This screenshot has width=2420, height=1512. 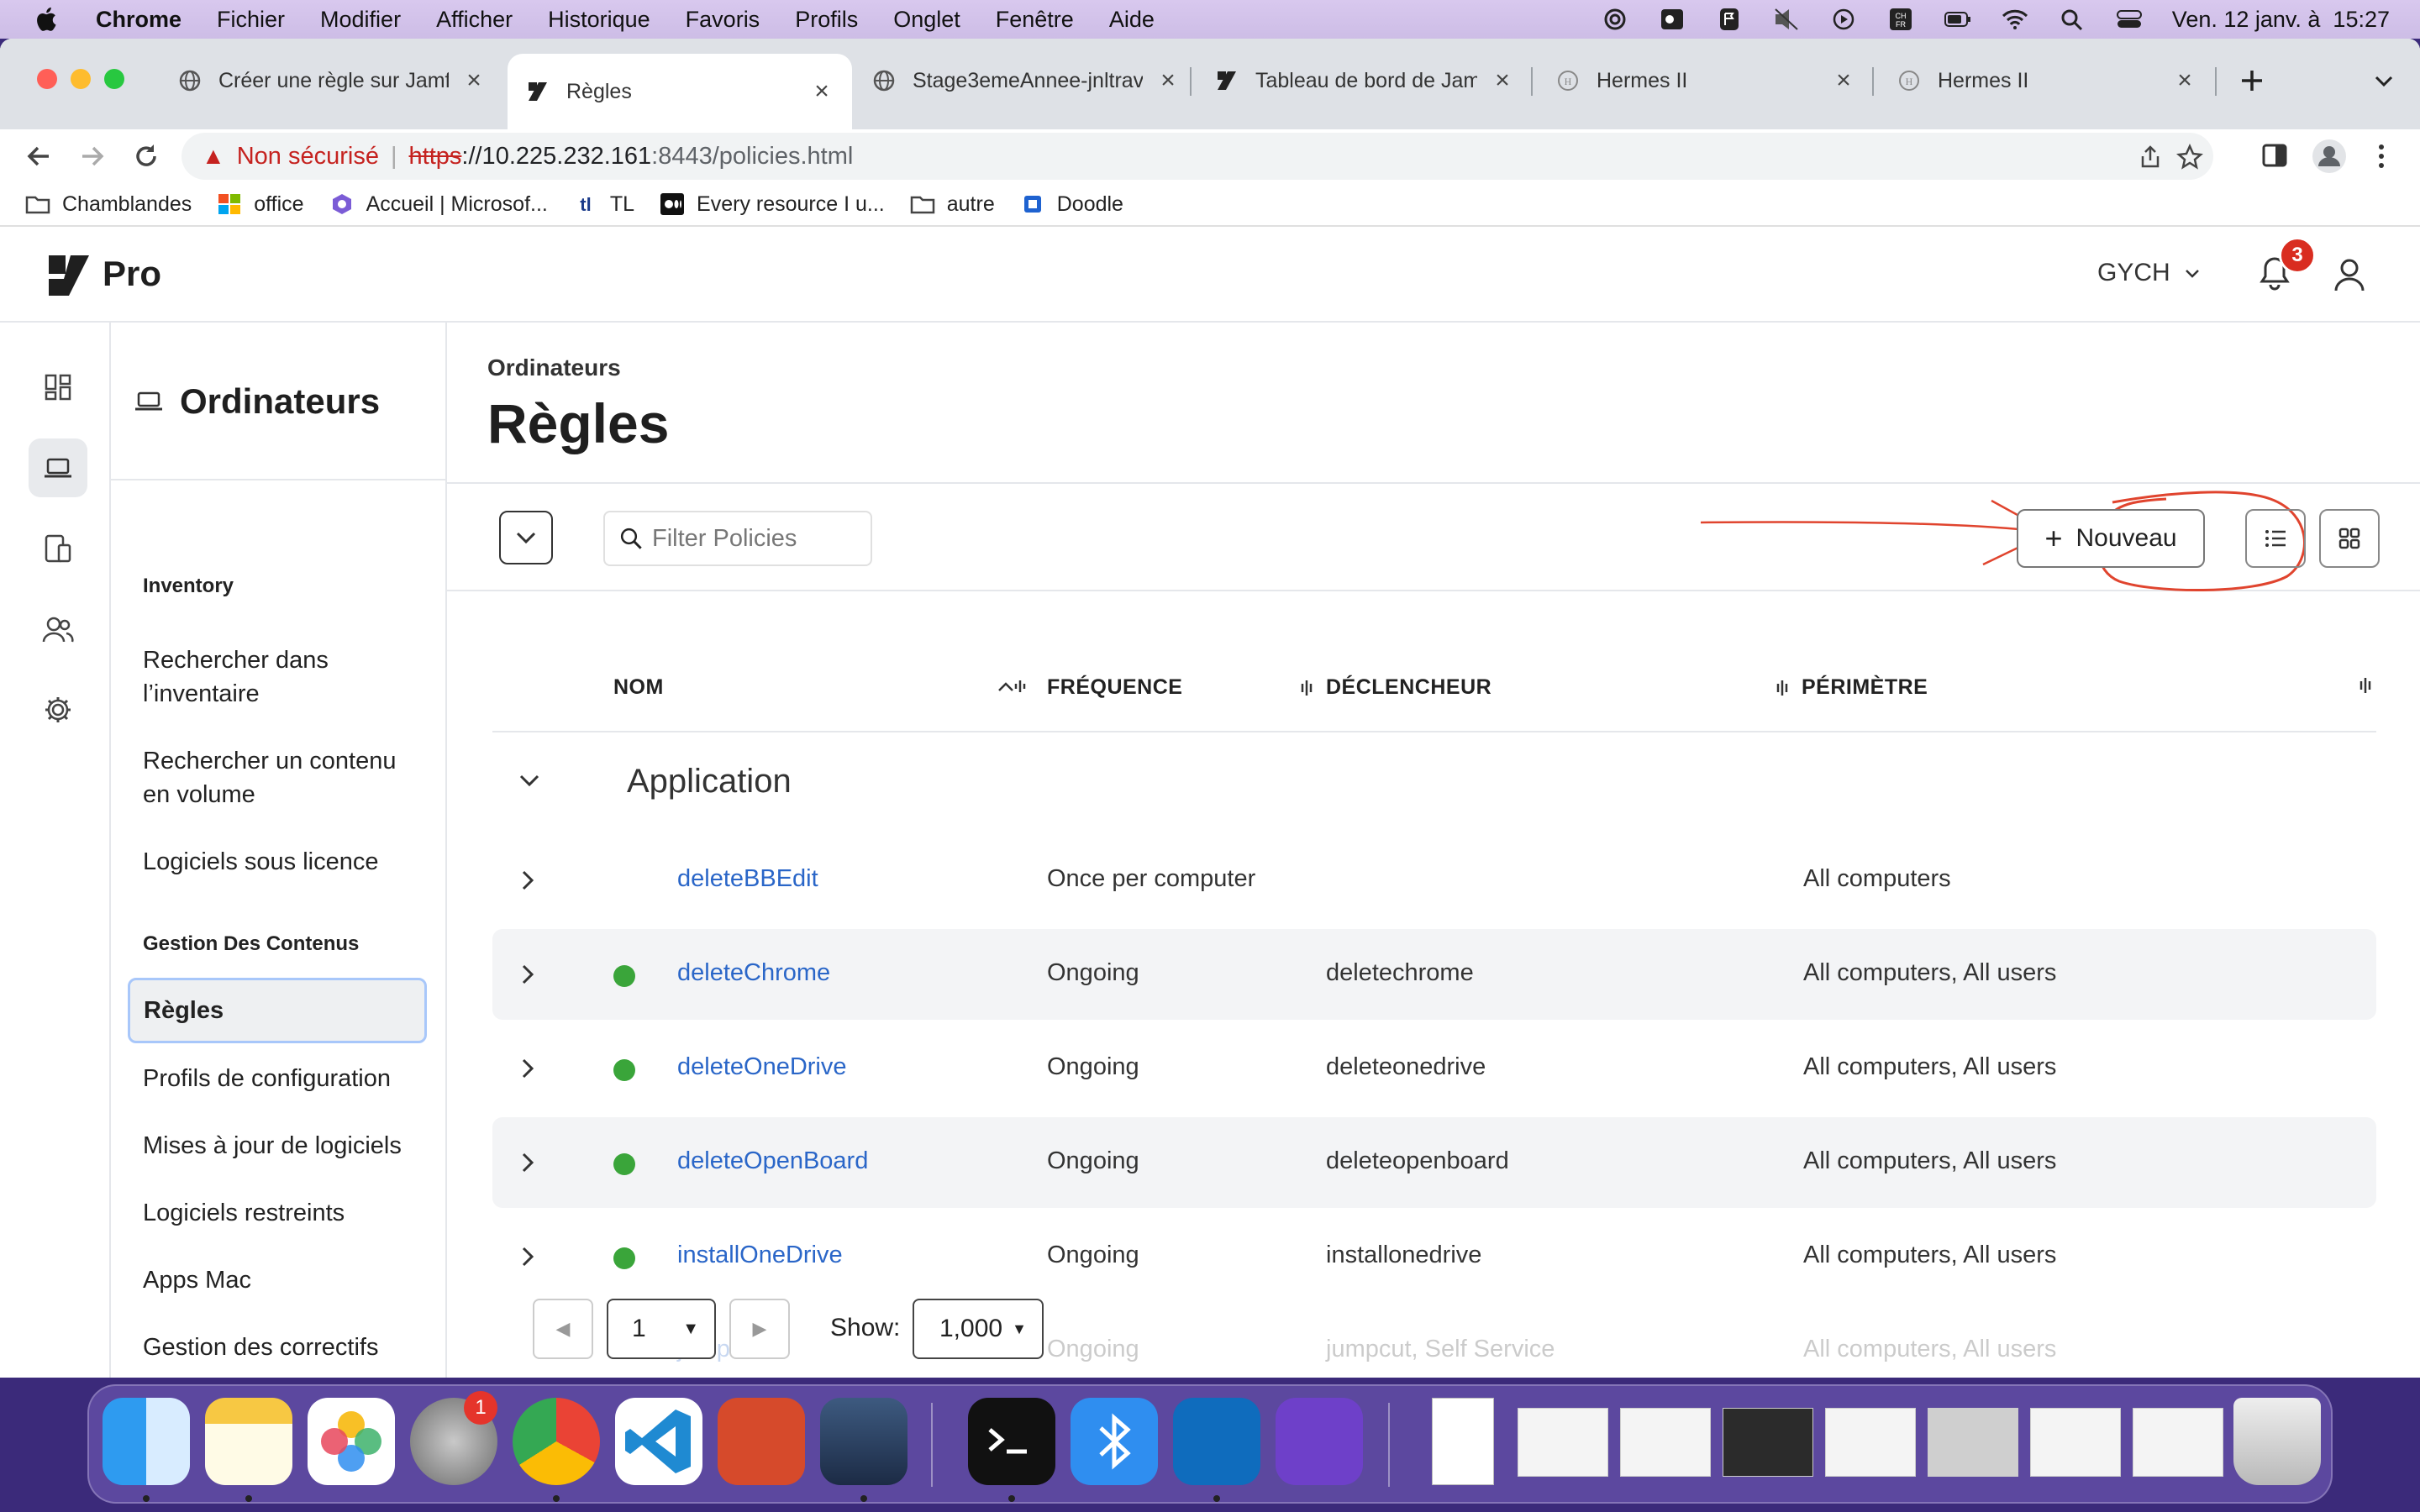 What do you see at coordinates (1958, 19) in the screenshot?
I see `battery-icon` at bounding box center [1958, 19].